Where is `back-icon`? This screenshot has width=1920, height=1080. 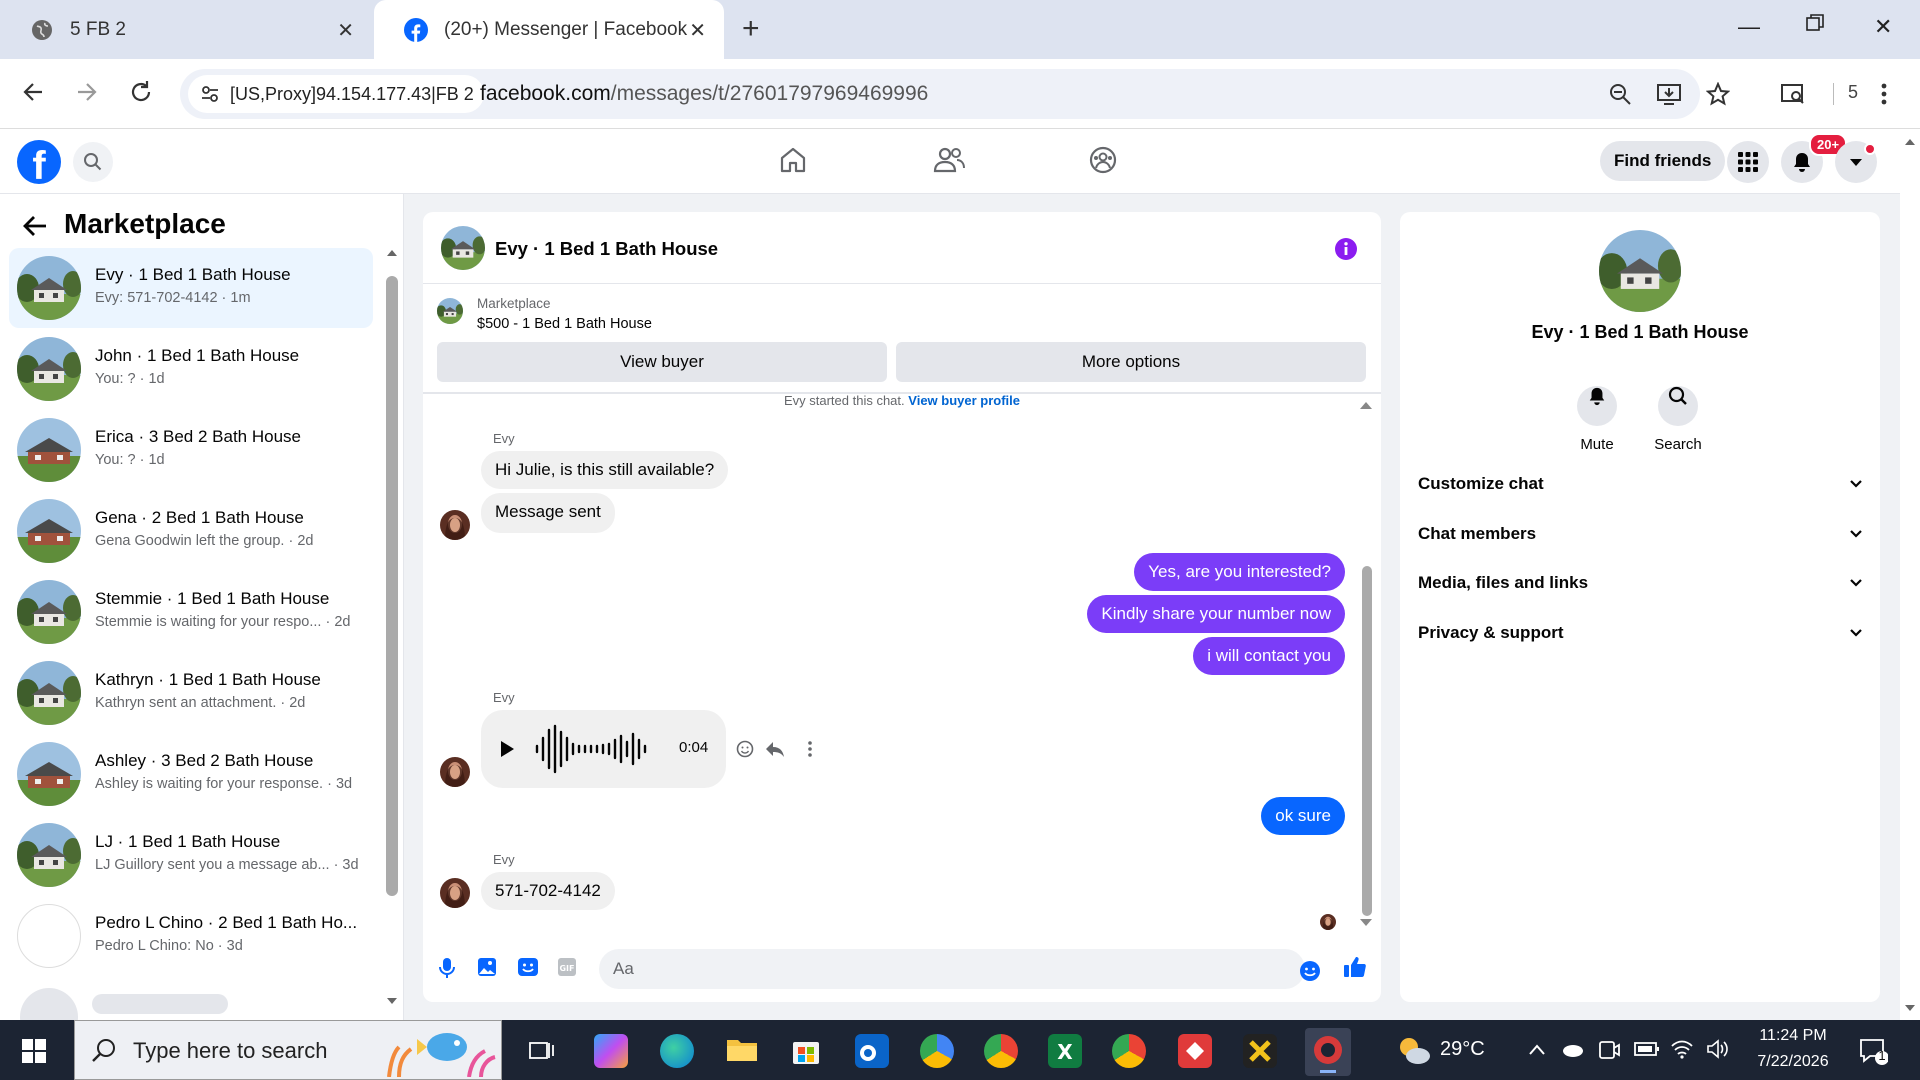 back-icon is located at coordinates (35, 93).